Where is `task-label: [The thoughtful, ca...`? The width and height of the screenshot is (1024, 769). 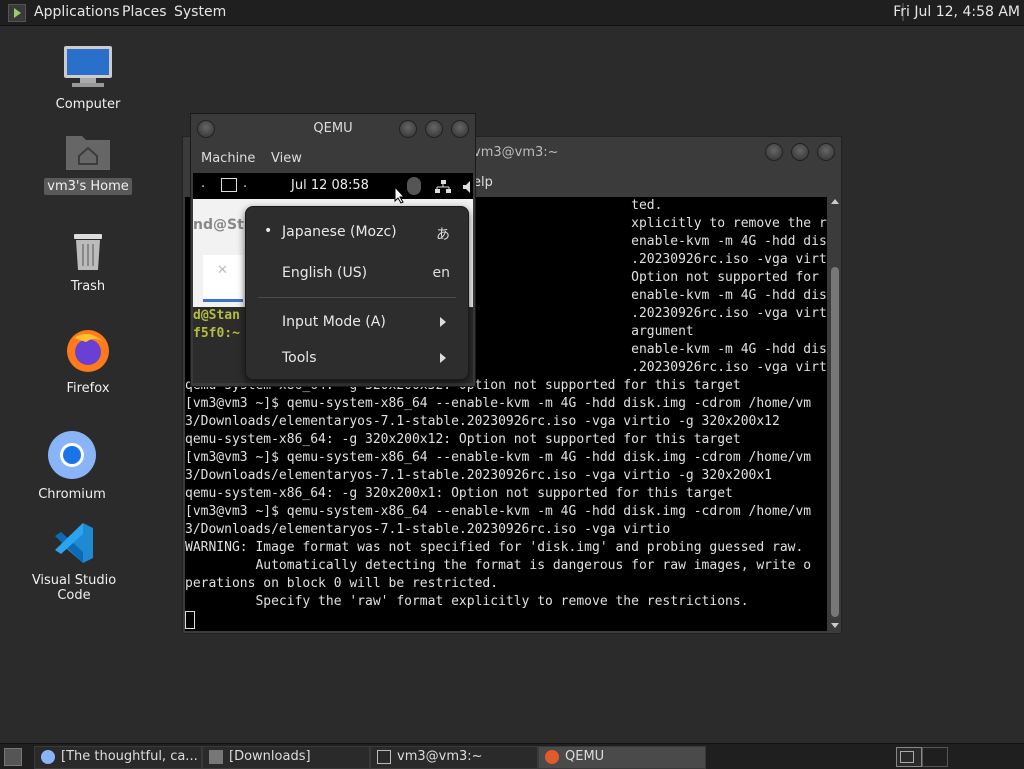 task-label: [The thoughtful, ca... is located at coordinates (129, 756).